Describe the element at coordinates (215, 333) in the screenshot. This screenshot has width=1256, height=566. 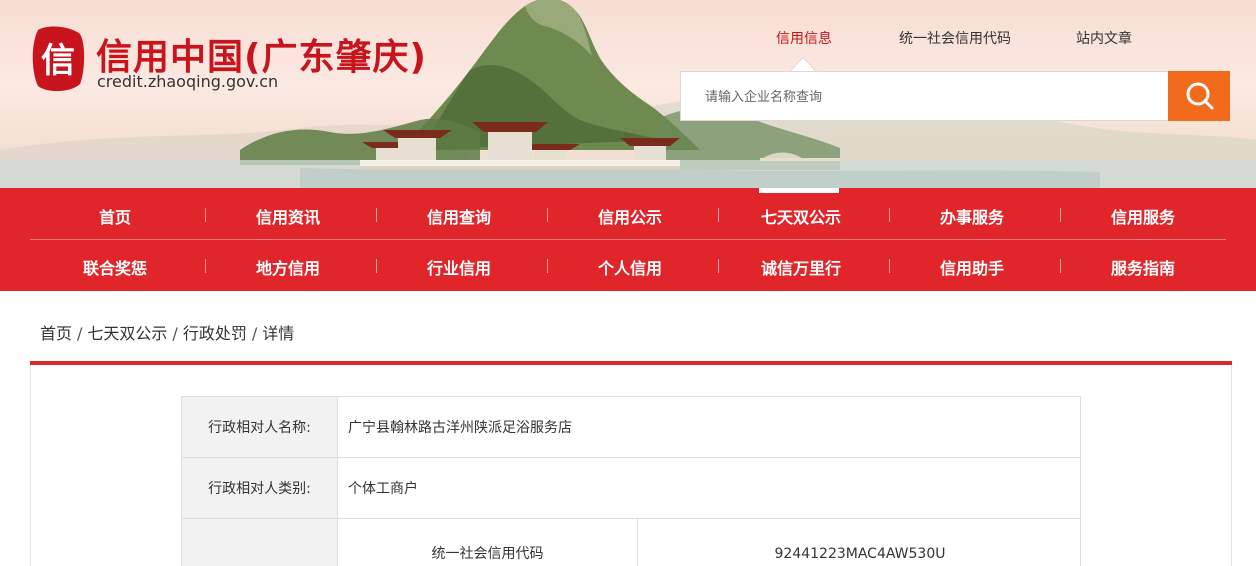
I see `breadcrumb-admin-penalty: 行政处罚` at that location.